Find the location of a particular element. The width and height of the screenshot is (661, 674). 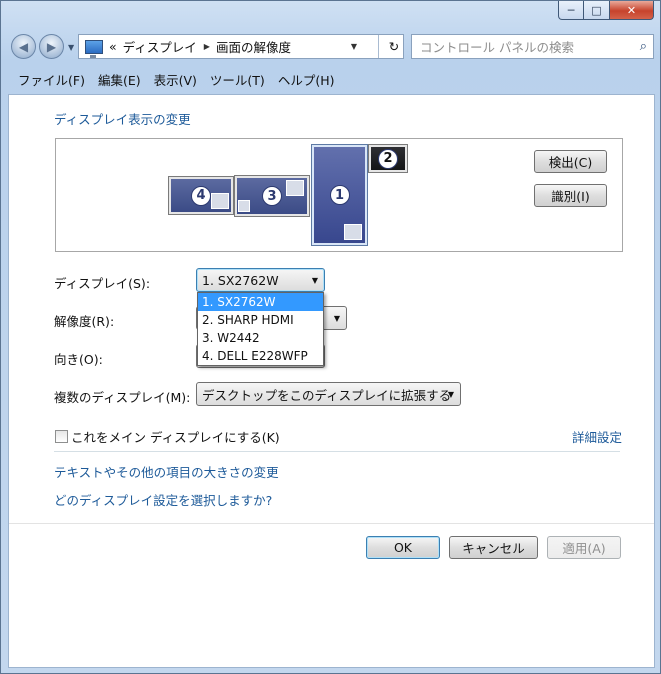

identify-button: 識別(I) is located at coordinates (570, 195).